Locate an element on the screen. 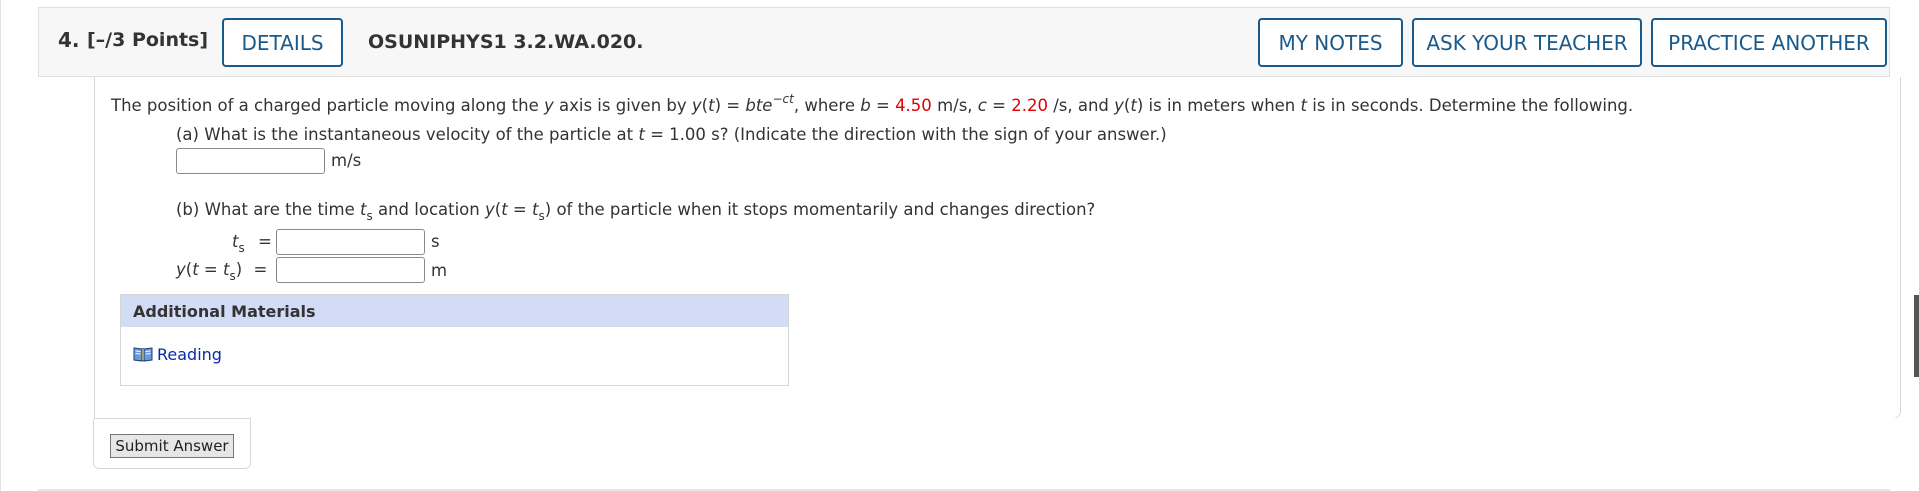  question-number: 4. is located at coordinates (69, 40).